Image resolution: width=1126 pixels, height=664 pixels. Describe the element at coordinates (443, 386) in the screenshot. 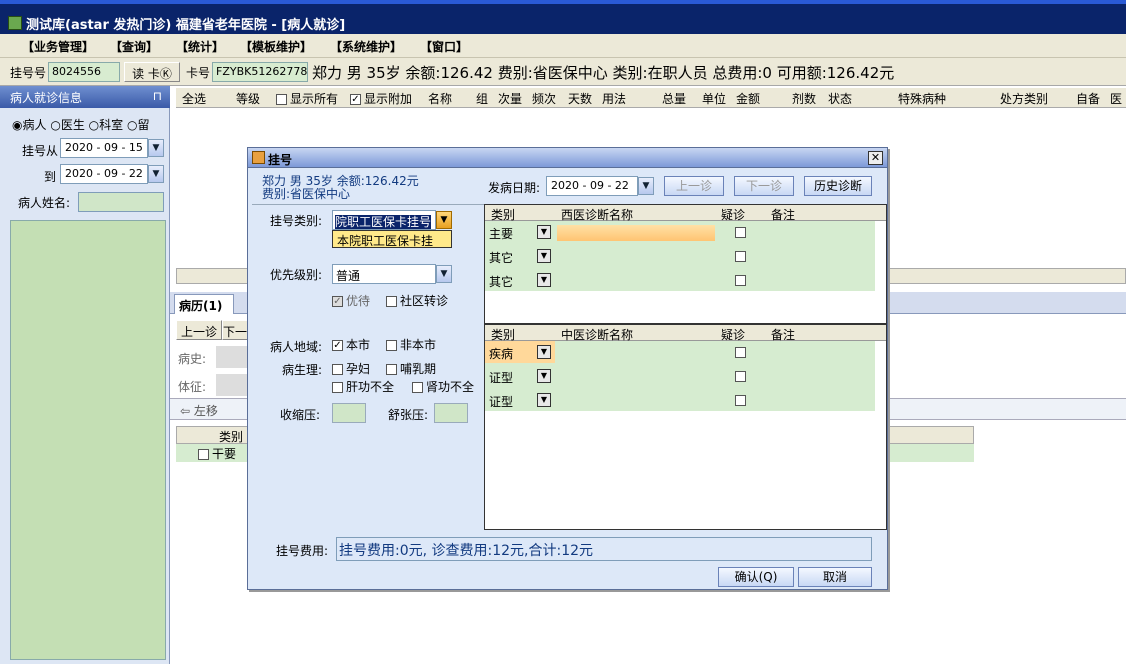

I see `kidney-checkbox: 肾功不全` at that location.